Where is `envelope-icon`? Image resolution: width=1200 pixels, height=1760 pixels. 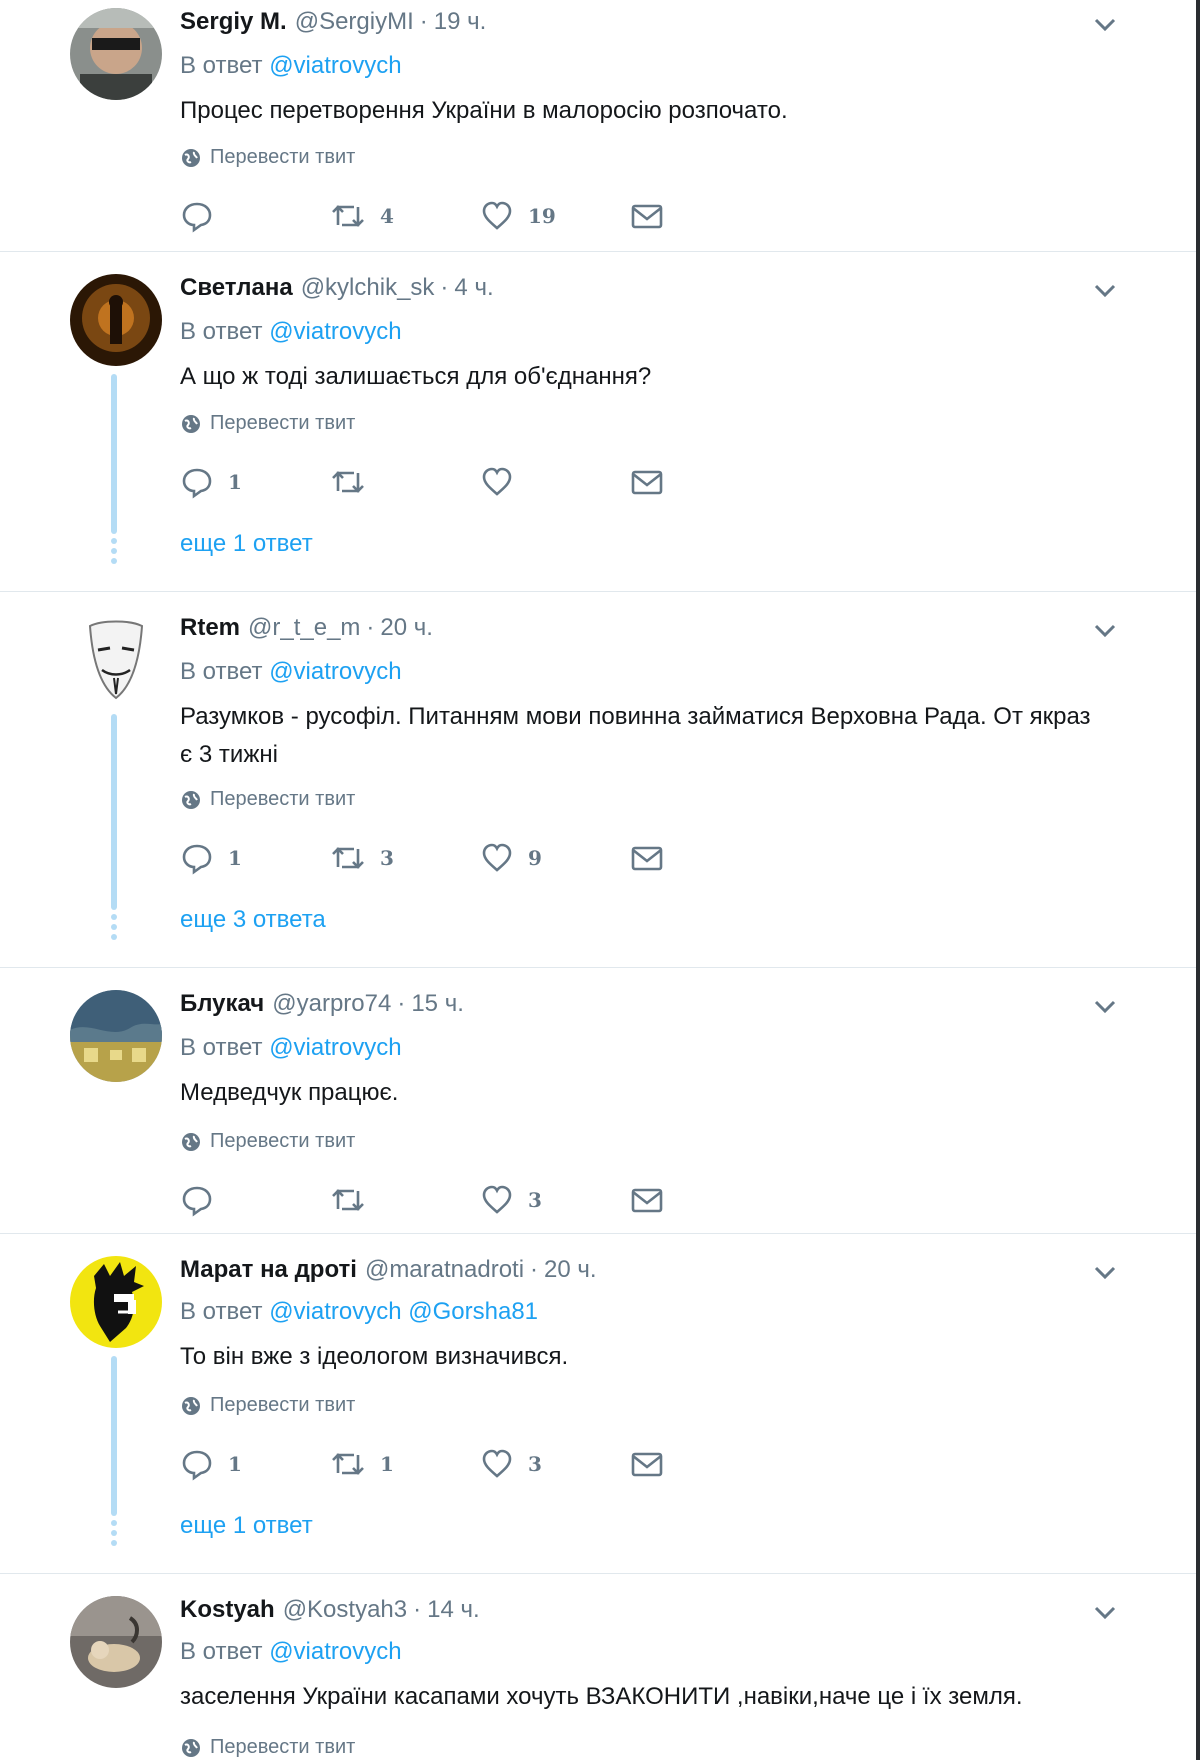 envelope-icon is located at coordinates (647, 1200).